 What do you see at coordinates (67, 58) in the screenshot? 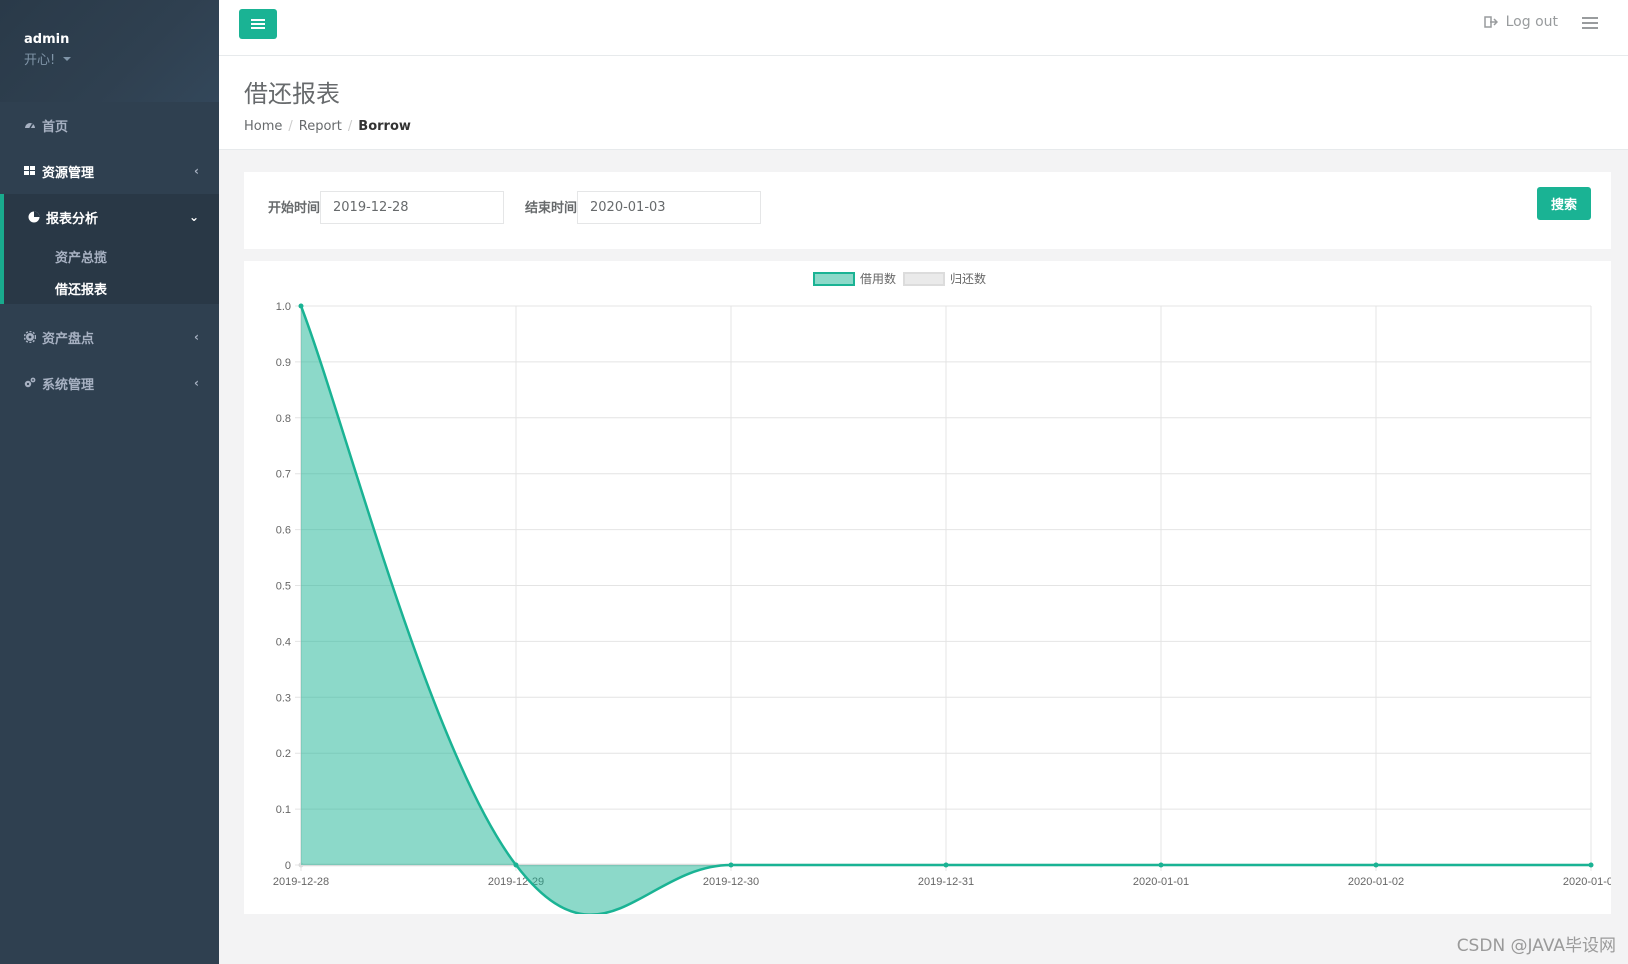
I see `caret-down-icon` at bounding box center [67, 58].